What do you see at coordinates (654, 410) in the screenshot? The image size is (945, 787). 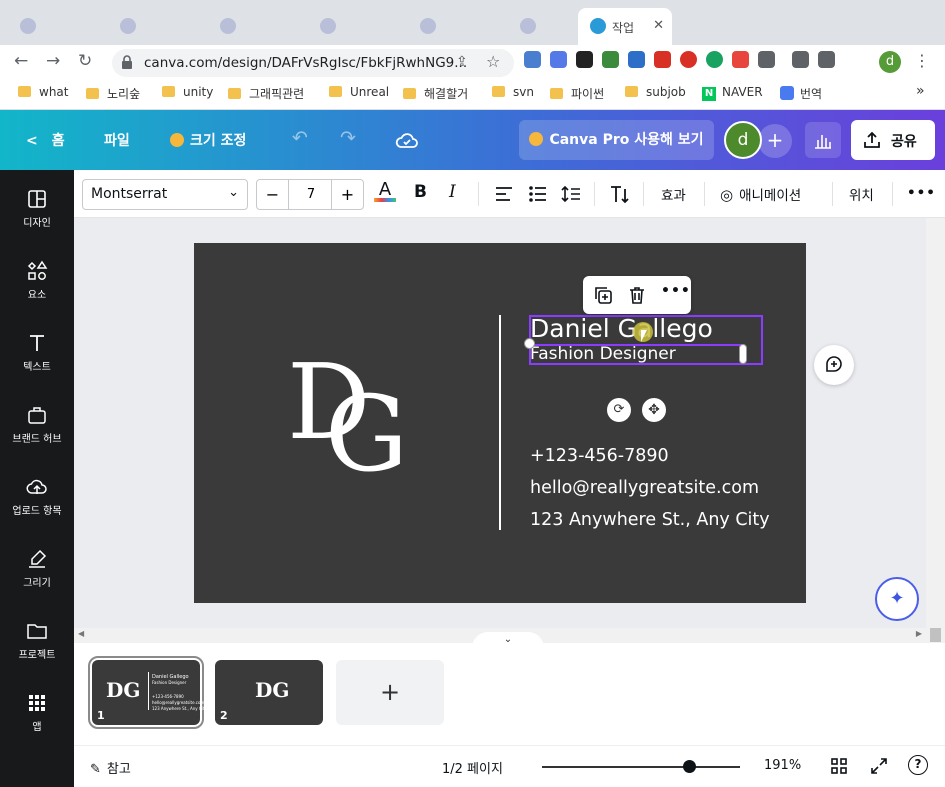 I see `move-handle-icon: ✥` at bounding box center [654, 410].